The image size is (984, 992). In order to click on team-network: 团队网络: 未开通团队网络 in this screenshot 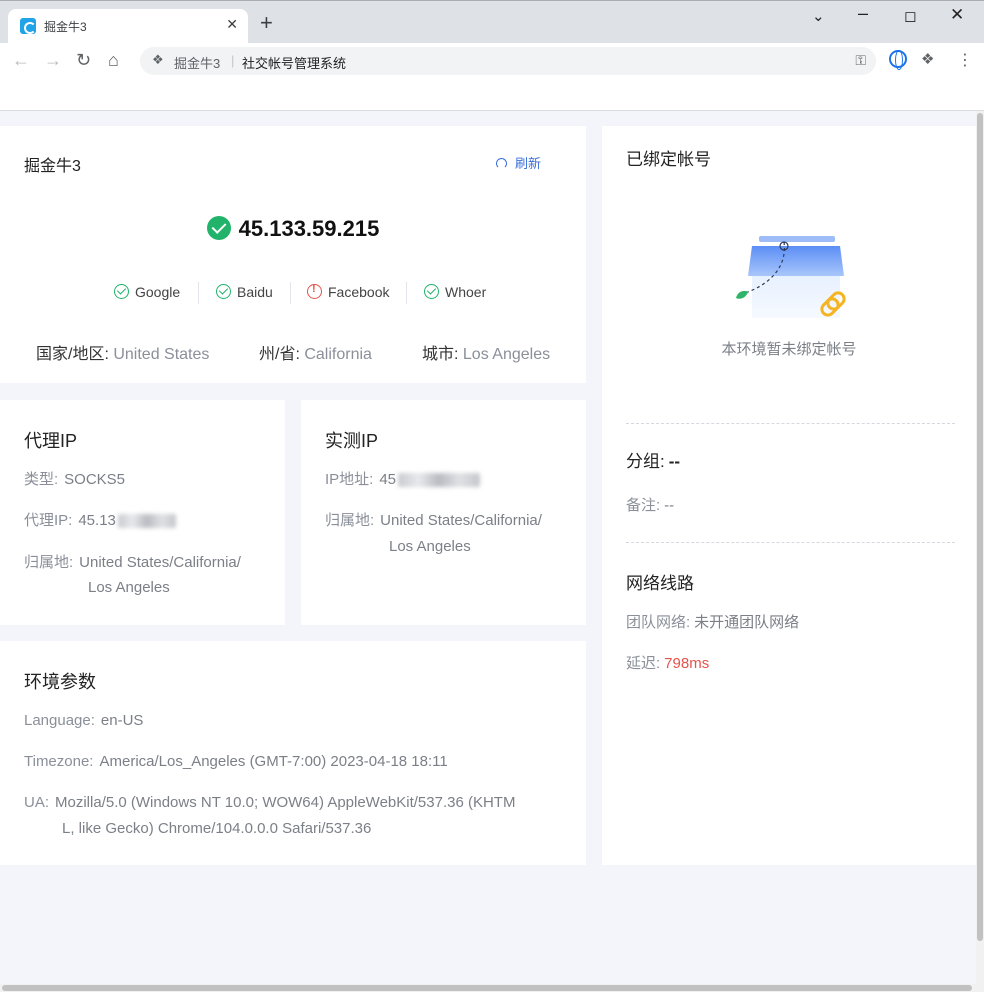, I will do `click(713, 622)`.